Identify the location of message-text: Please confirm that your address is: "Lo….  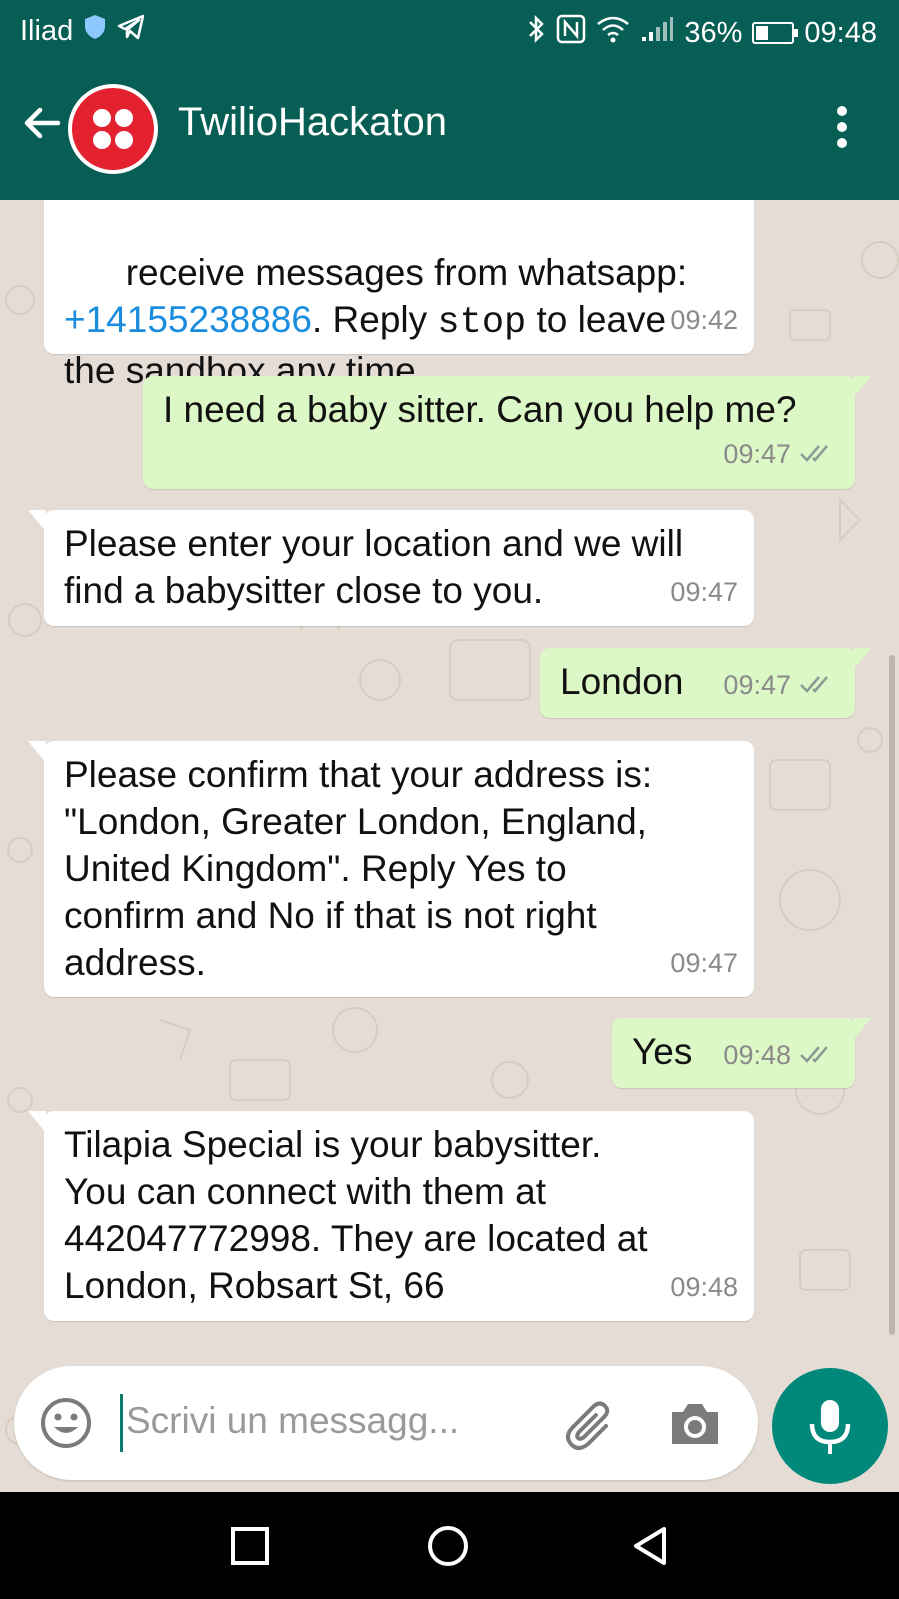
(358, 868).